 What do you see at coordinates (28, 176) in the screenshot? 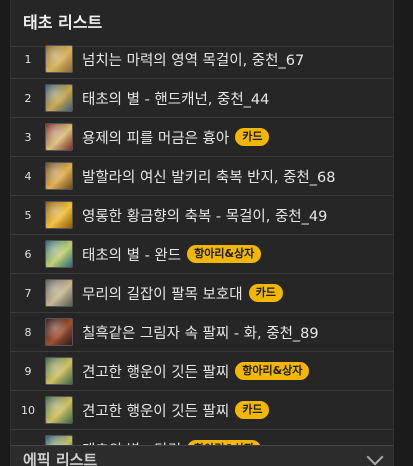
I see `item-number: 4` at bounding box center [28, 176].